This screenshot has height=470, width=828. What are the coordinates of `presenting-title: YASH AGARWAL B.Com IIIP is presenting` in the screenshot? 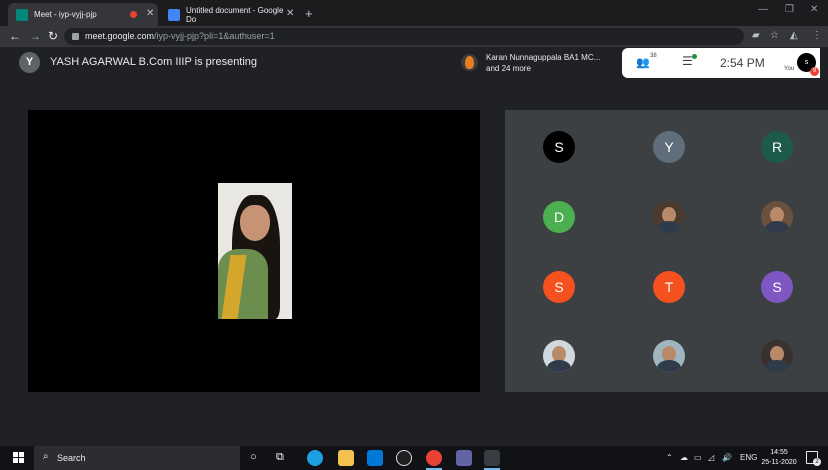 It's located at (154, 62).